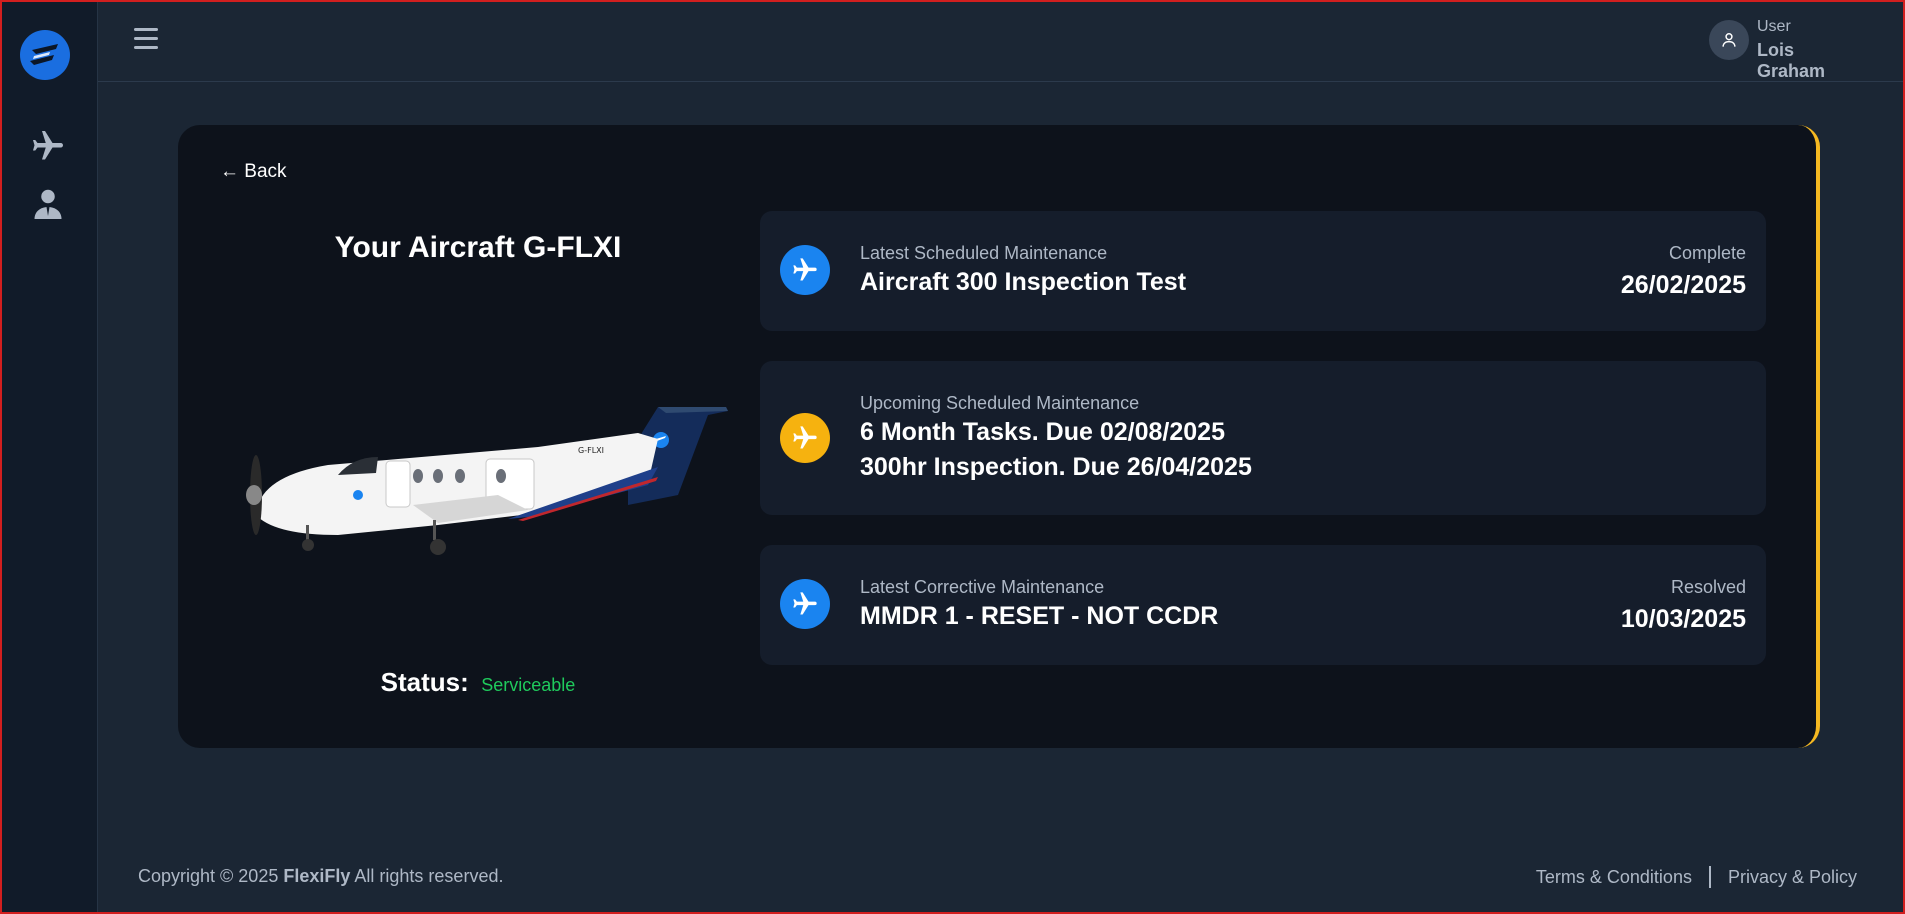  What do you see at coordinates (48, 204) in the screenshot?
I see `pilot-icon` at bounding box center [48, 204].